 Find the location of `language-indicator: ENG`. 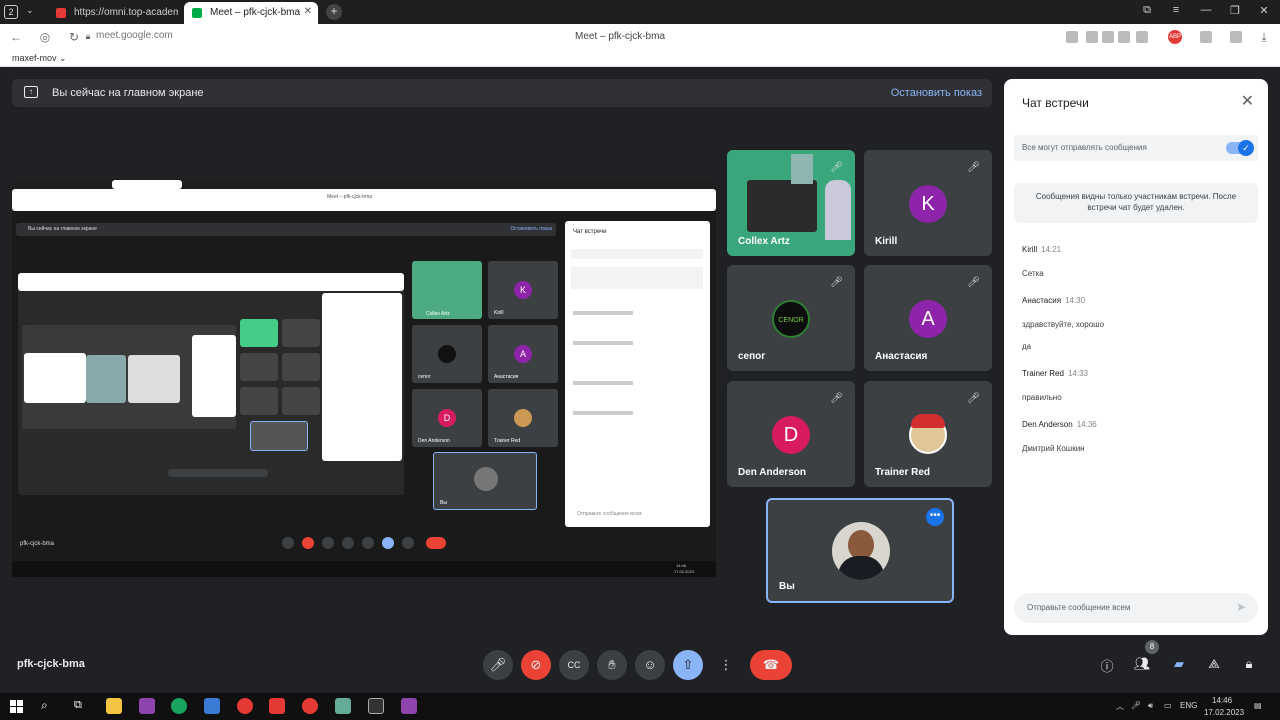

language-indicator: ENG is located at coordinates (1188, 705).